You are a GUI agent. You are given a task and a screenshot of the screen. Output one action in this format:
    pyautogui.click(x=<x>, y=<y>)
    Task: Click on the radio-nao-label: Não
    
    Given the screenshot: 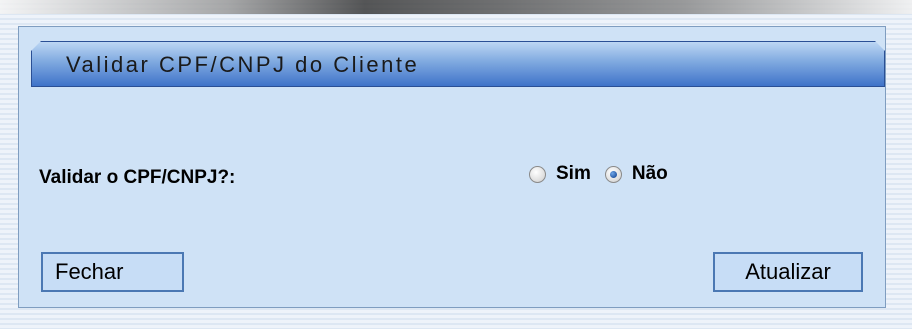 What is the action you would take?
    pyautogui.click(x=650, y=174)
    